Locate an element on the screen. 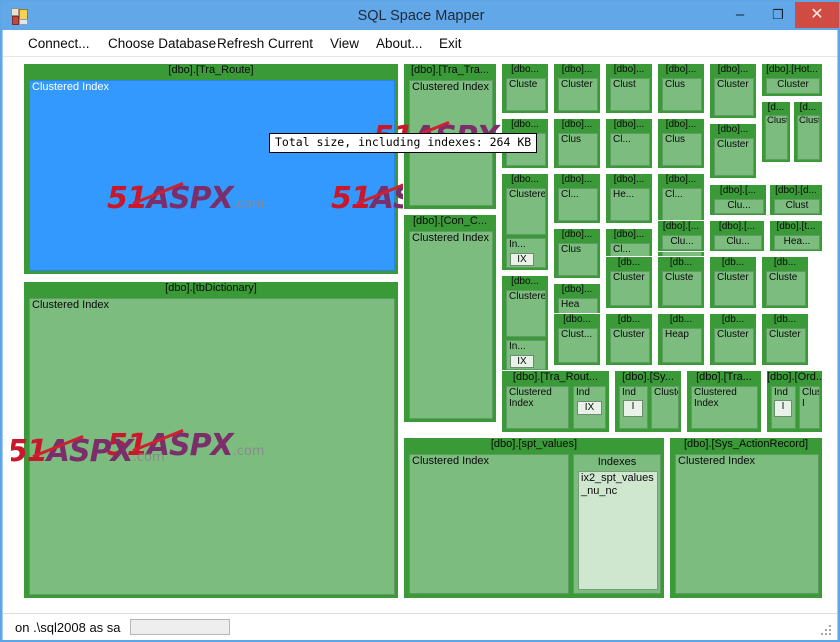  treemap-node-17: [dbo]... Clus is located at coordinates (681, 88).